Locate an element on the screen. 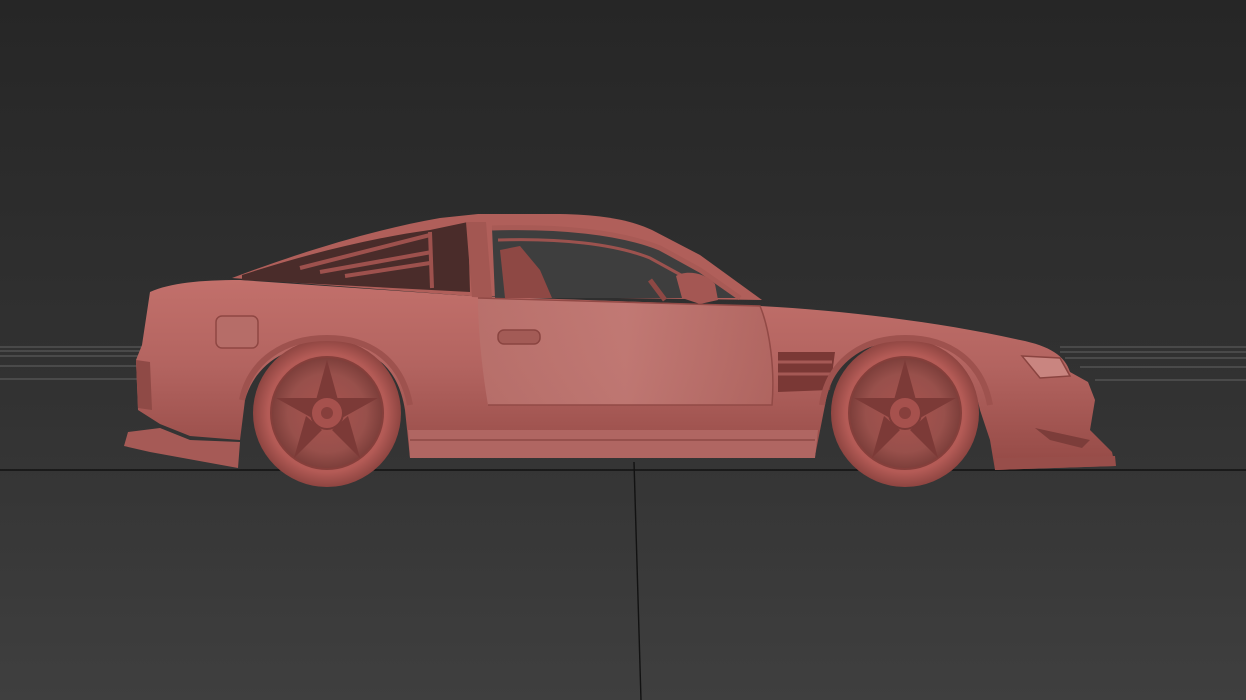 The height and width of the screenshot is (700, 1246). fuel-door is located at coordinates (237, 332).